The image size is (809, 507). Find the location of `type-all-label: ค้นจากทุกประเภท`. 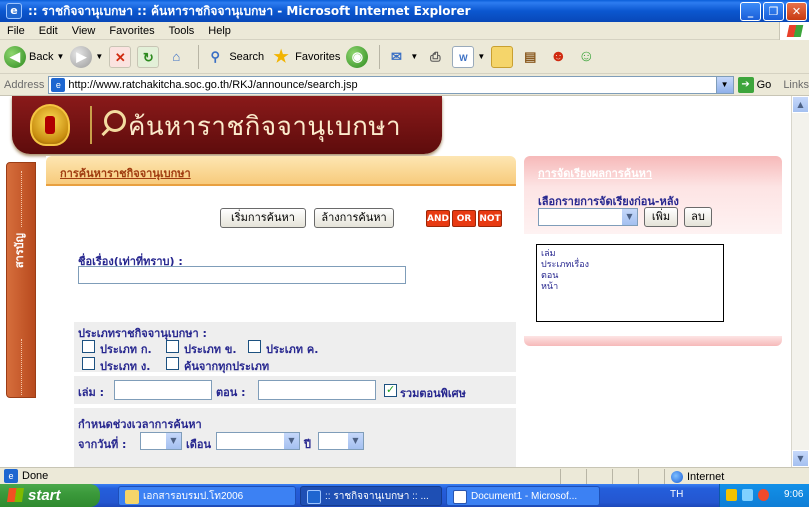

type-all-label: ค้นจากทุกประเภท is located at coordinates (227, 366).